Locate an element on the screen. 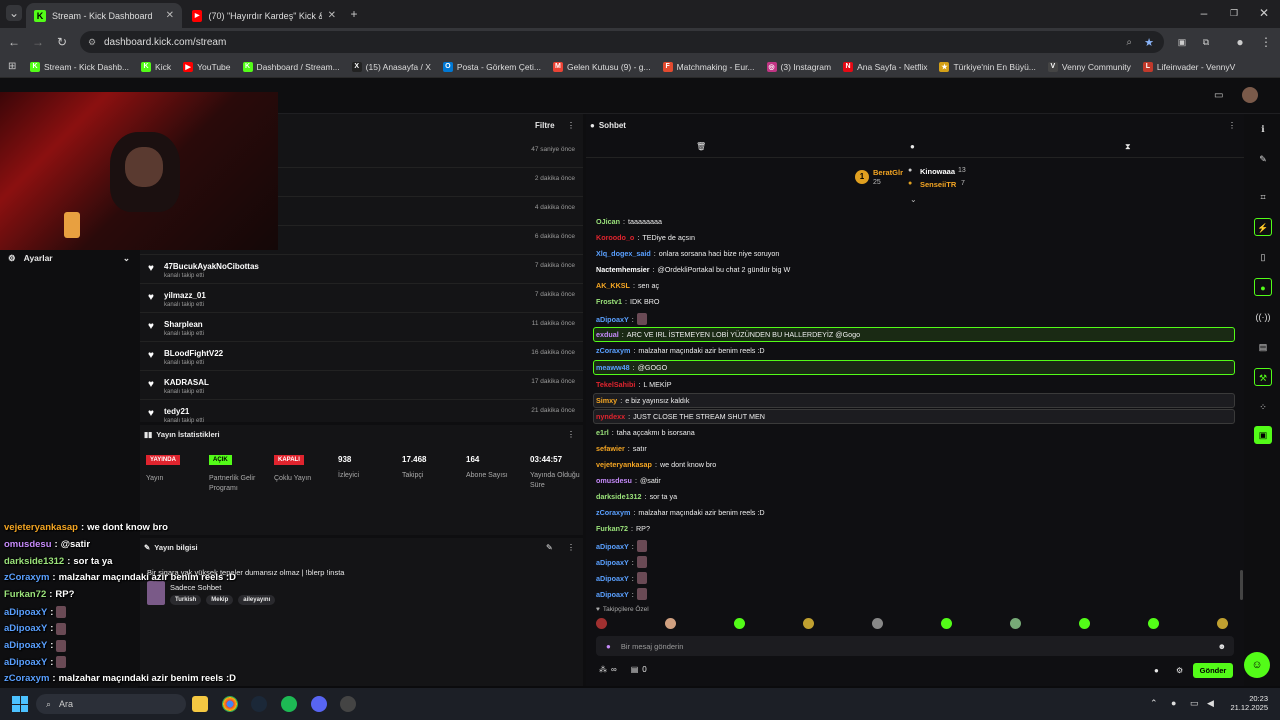 The image size is (1280, 720). game-icon: ▣ is located at coordinates (1263, 435).